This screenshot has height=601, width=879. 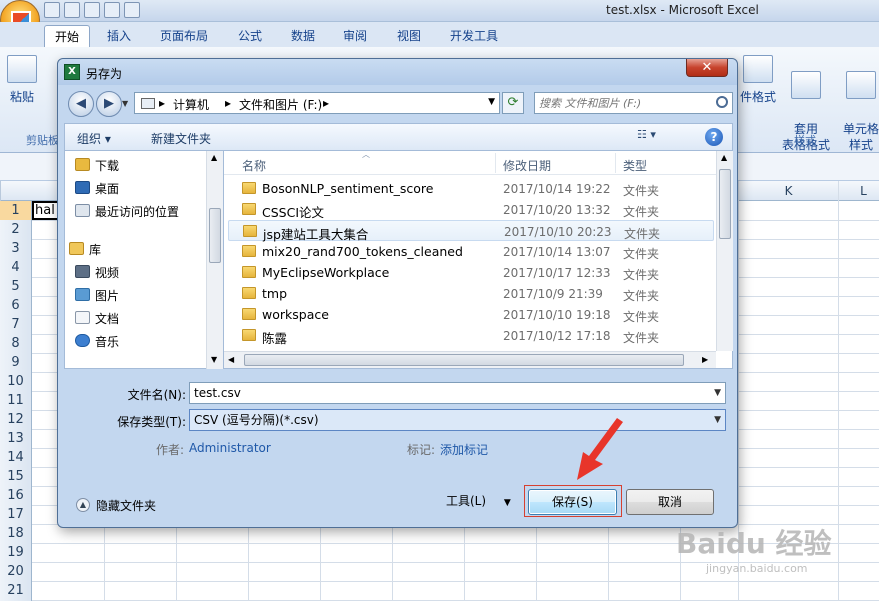 I want to click on nav-scroll-thumb, so click(x=215, y=235).